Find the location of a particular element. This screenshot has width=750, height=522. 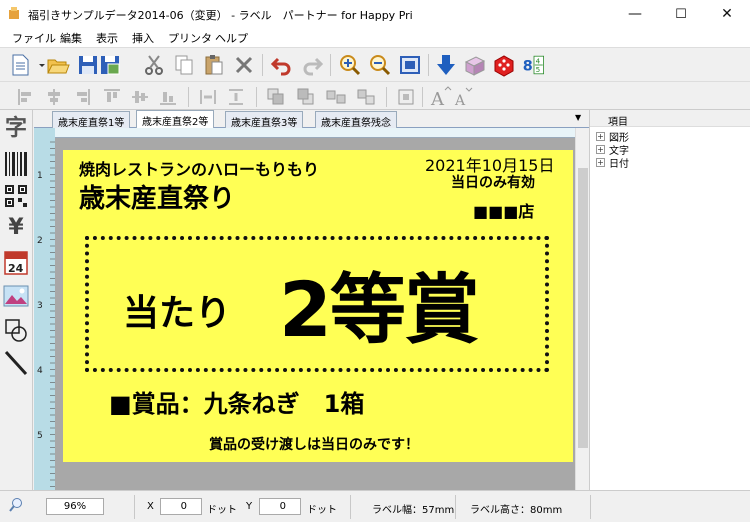

event-name-text: 歳末産直祭り is located at coordinates (157, 196).